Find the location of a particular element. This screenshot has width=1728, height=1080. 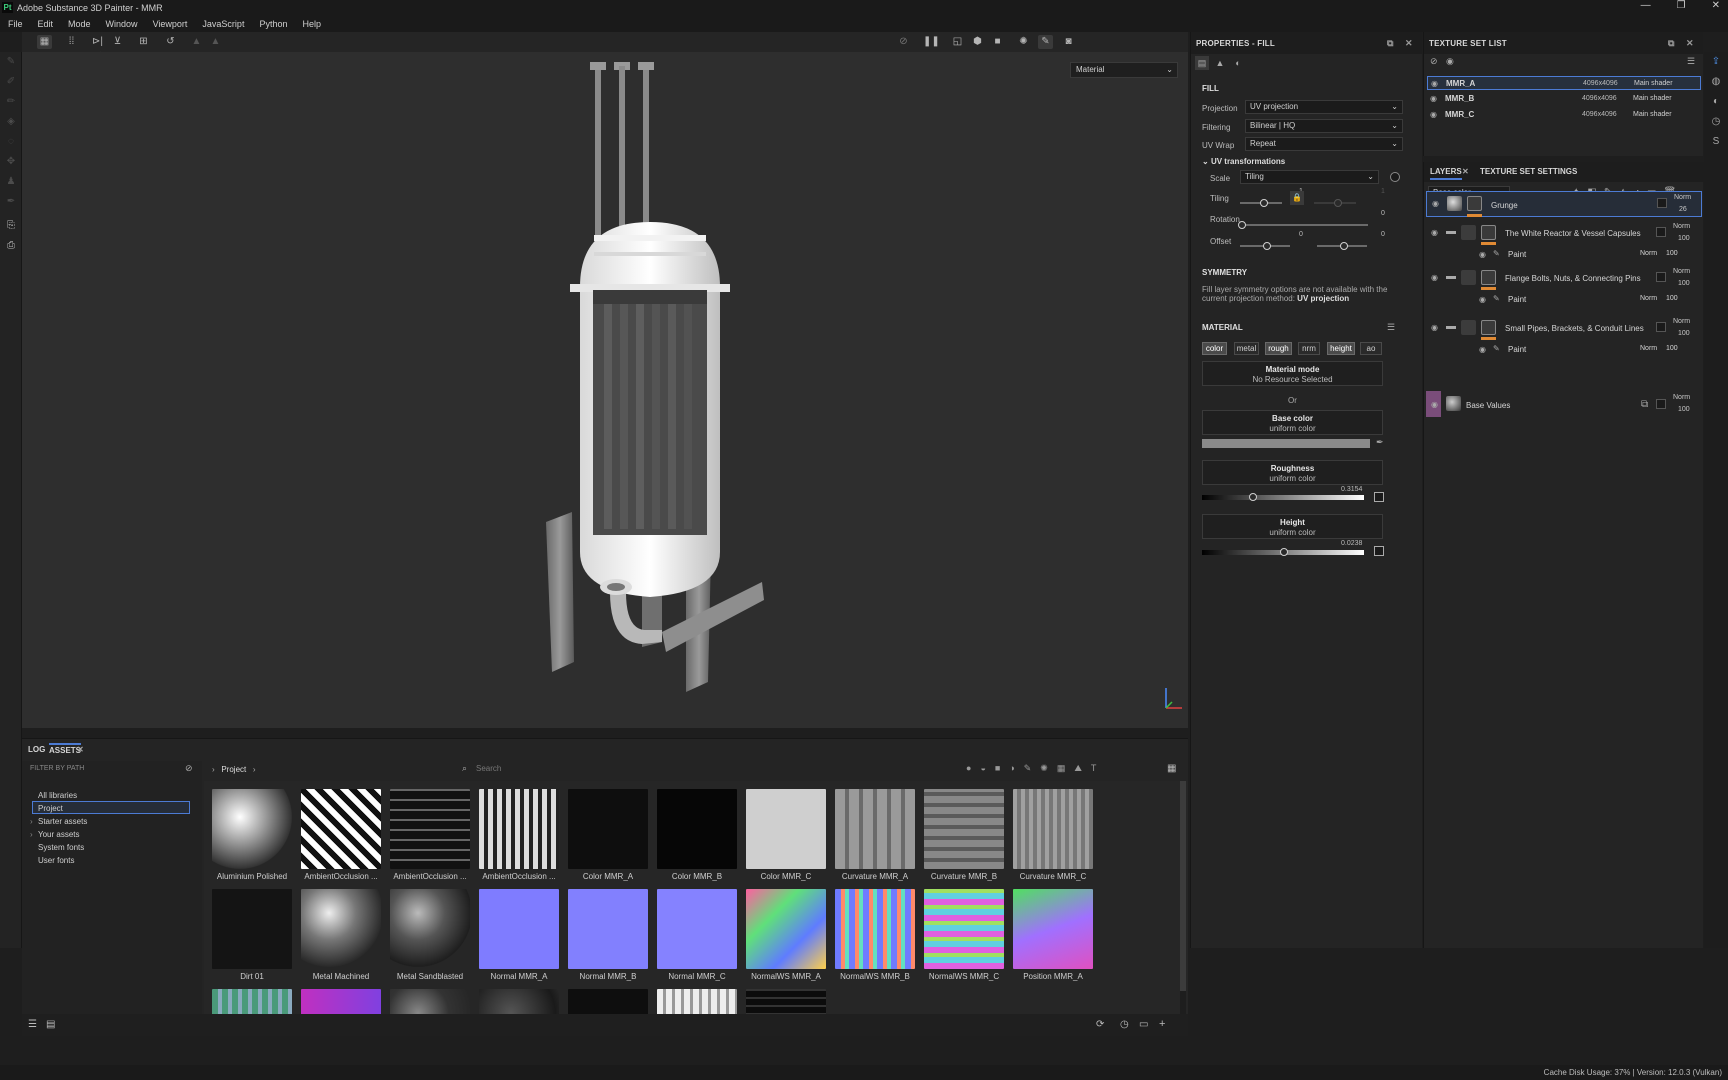

height-map-icon is located at coordinates (1379, 551).